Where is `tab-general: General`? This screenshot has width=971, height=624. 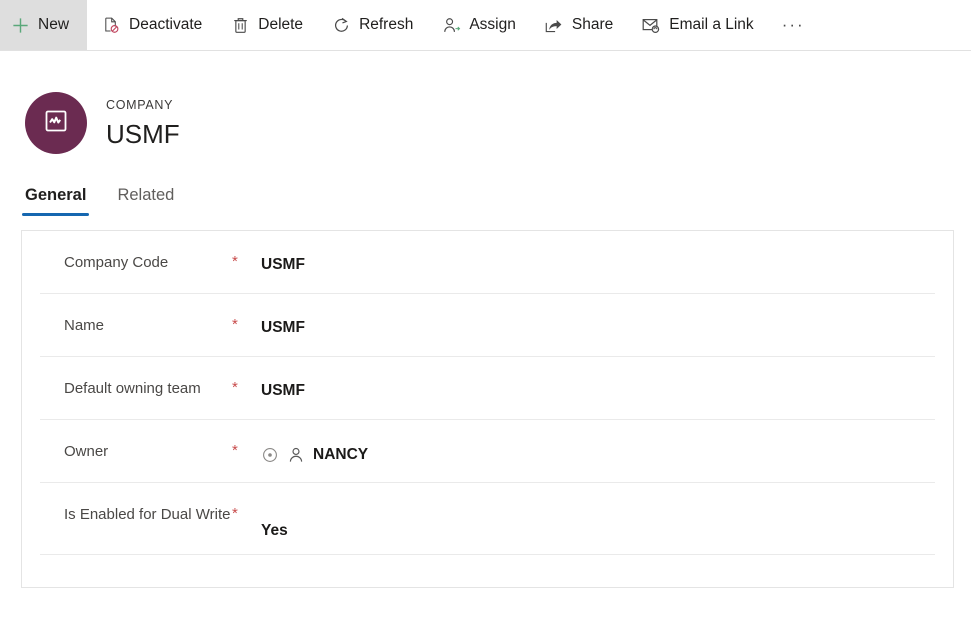 tab-general: General is located at coordinates (56, 201).